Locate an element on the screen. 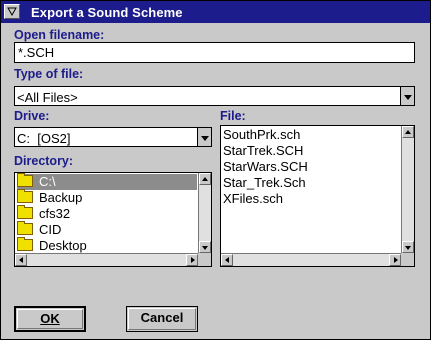  drive-select: C: [OS2] is located at coordinates (113, 137).